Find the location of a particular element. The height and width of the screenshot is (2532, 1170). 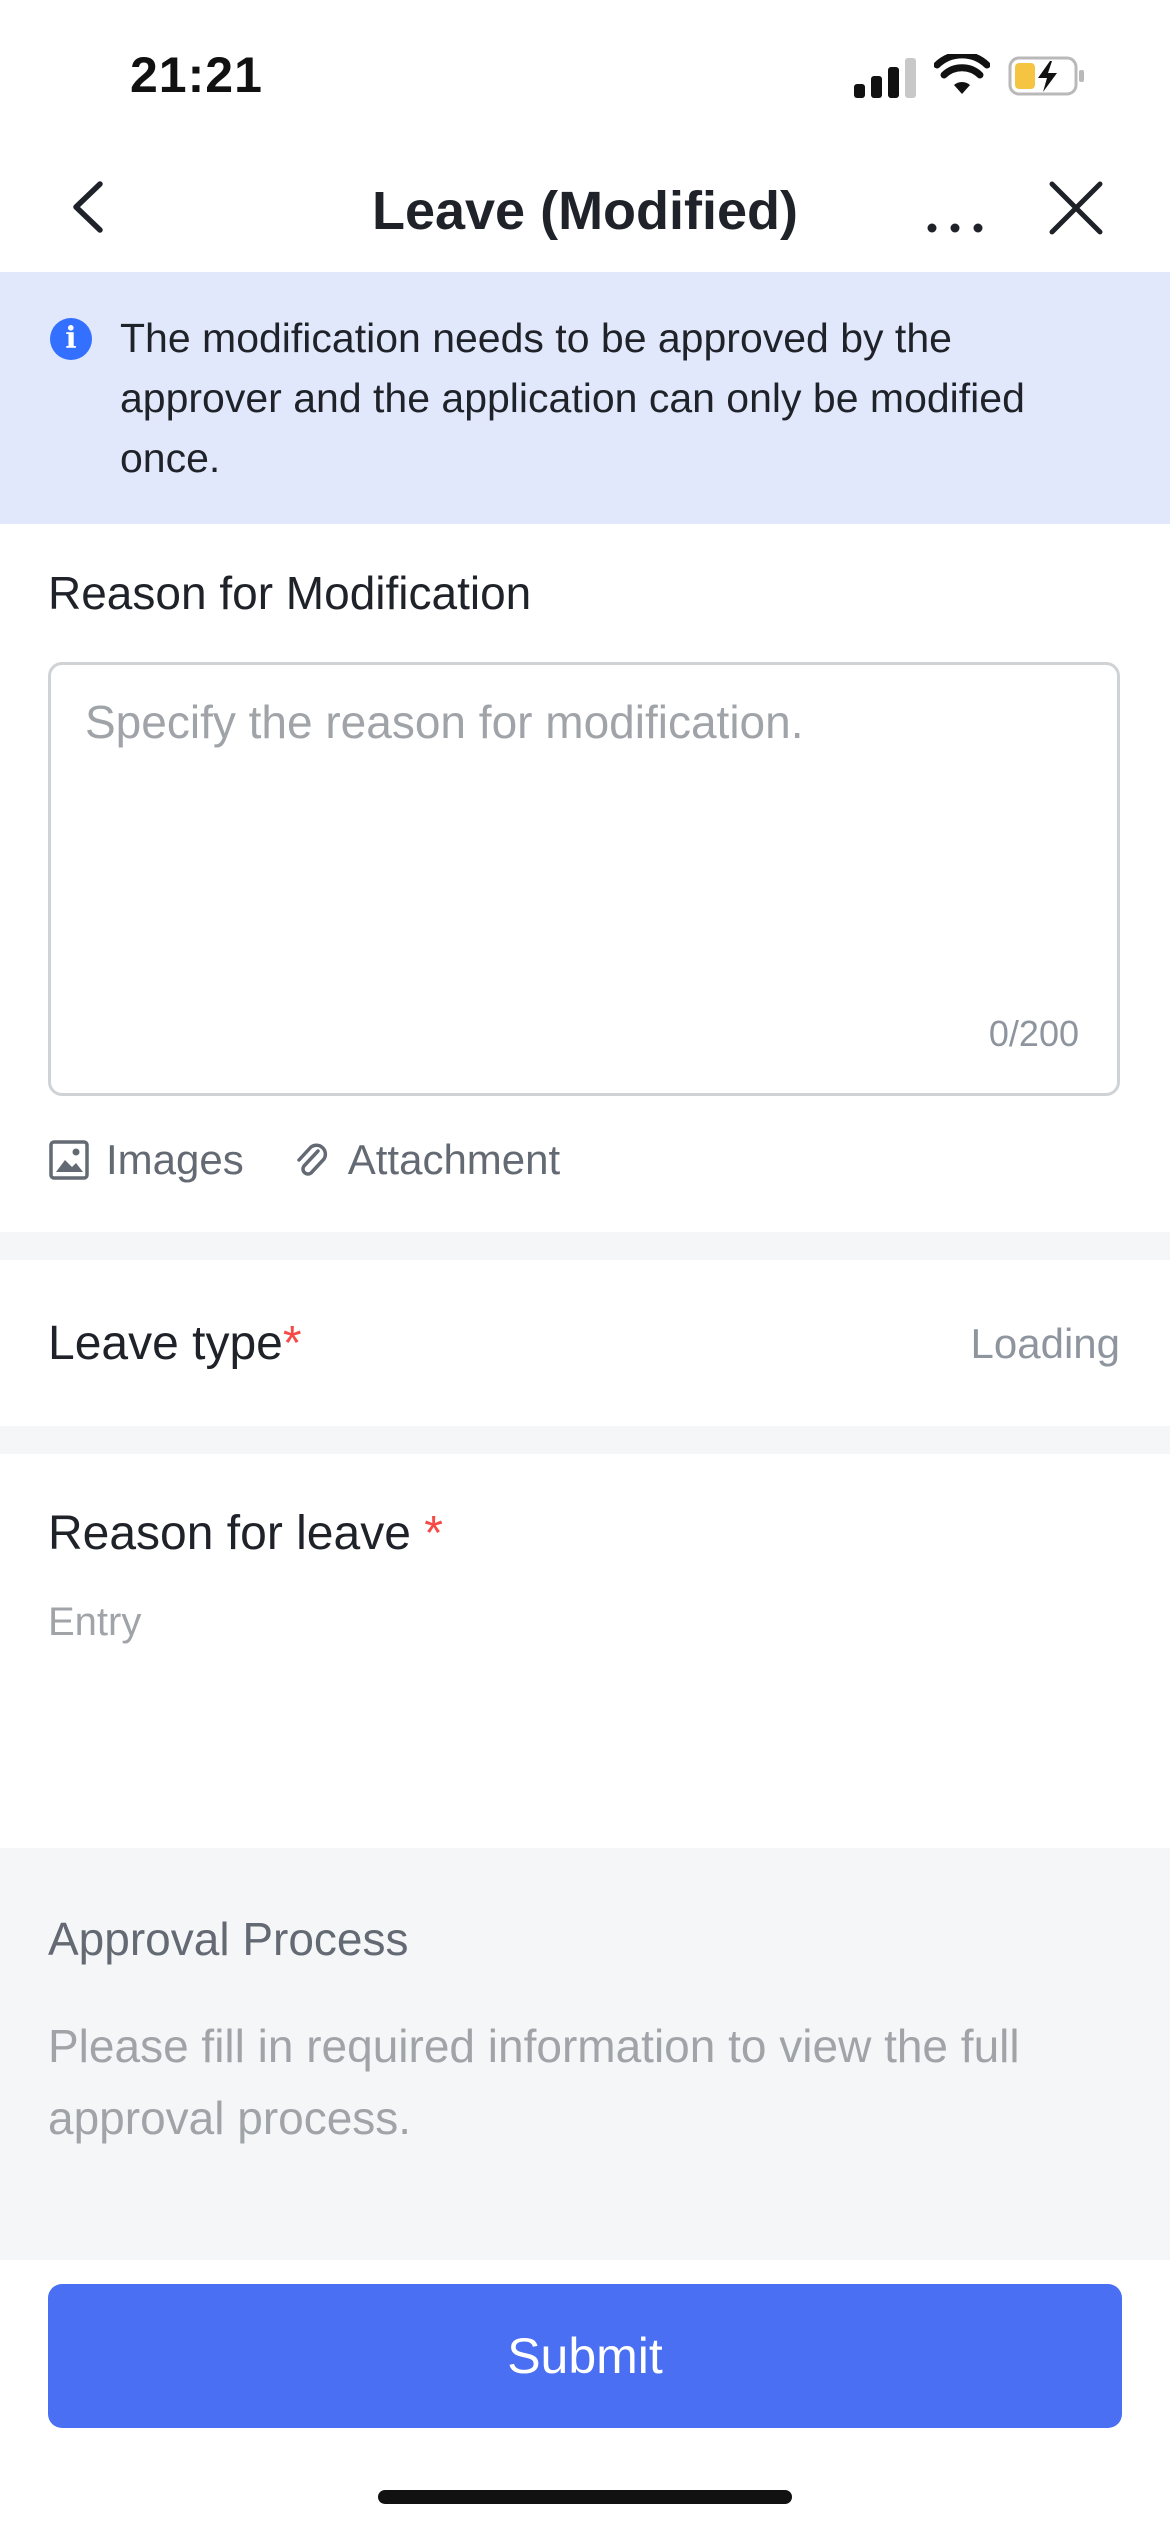

more-icon is located at coordinates (955, 207).